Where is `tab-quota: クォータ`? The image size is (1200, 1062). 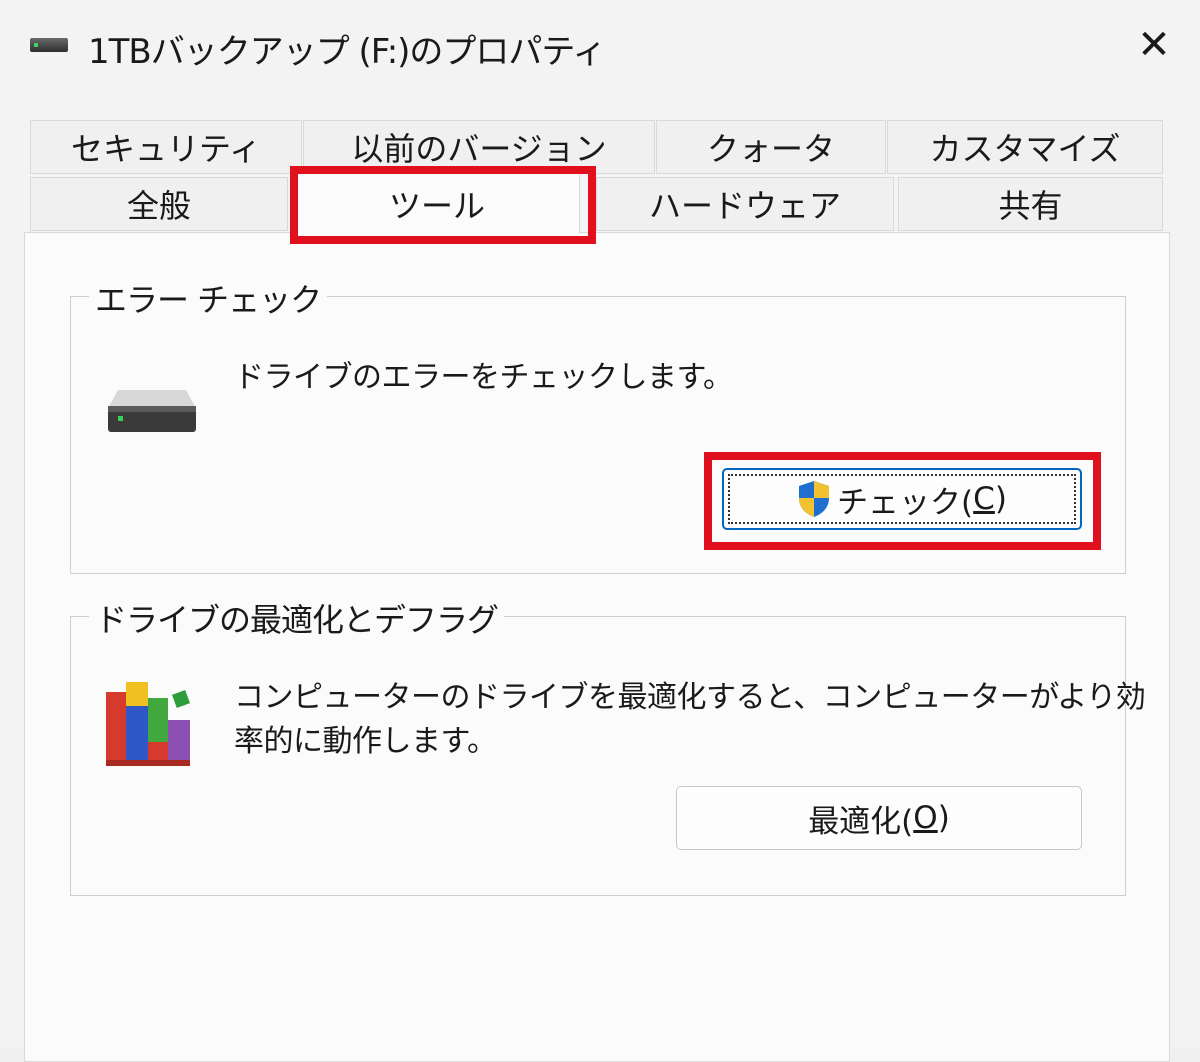
tab-quota: クォータ is located at coordinates (771, 147).